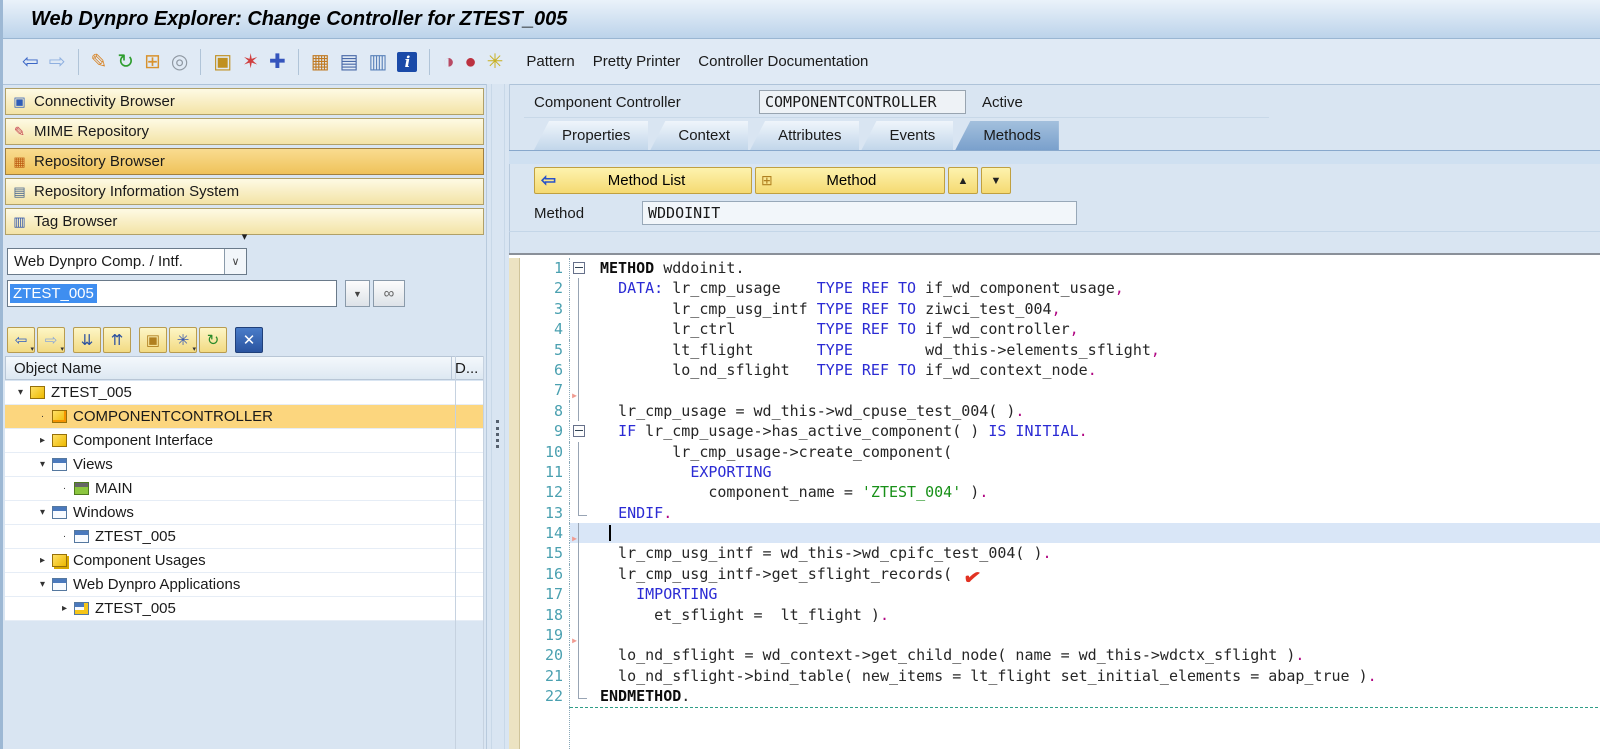 This screenshot has width=1600, height=749. I want to click on code-text: IMPORTING, so click(1095, 594).